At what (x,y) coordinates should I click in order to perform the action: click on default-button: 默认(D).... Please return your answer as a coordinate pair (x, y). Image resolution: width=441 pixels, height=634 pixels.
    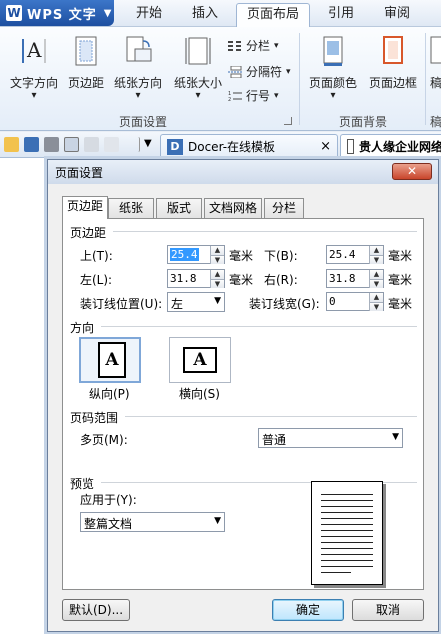
    Looking at the image, I should click on (96, 610).